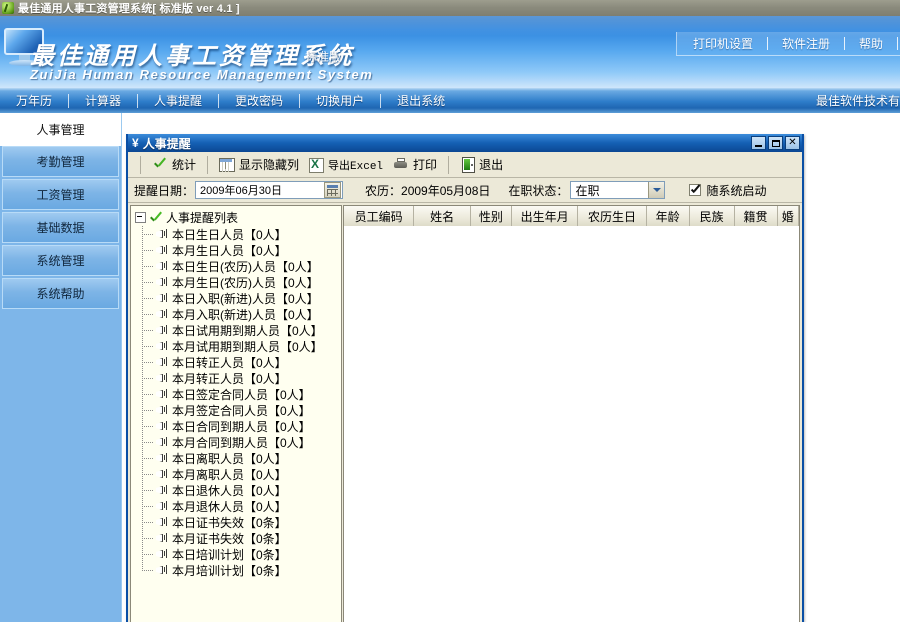  I want to click on tree-node-label: 本月离职人员【0人】, so click(229, 474).